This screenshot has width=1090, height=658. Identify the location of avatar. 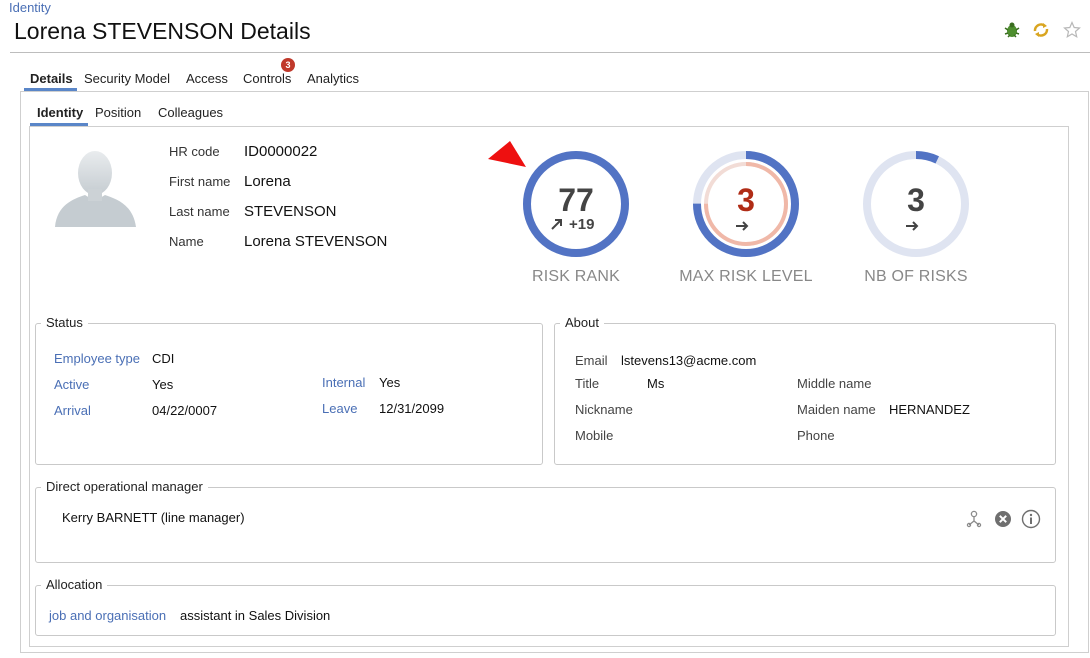
(95, 186).